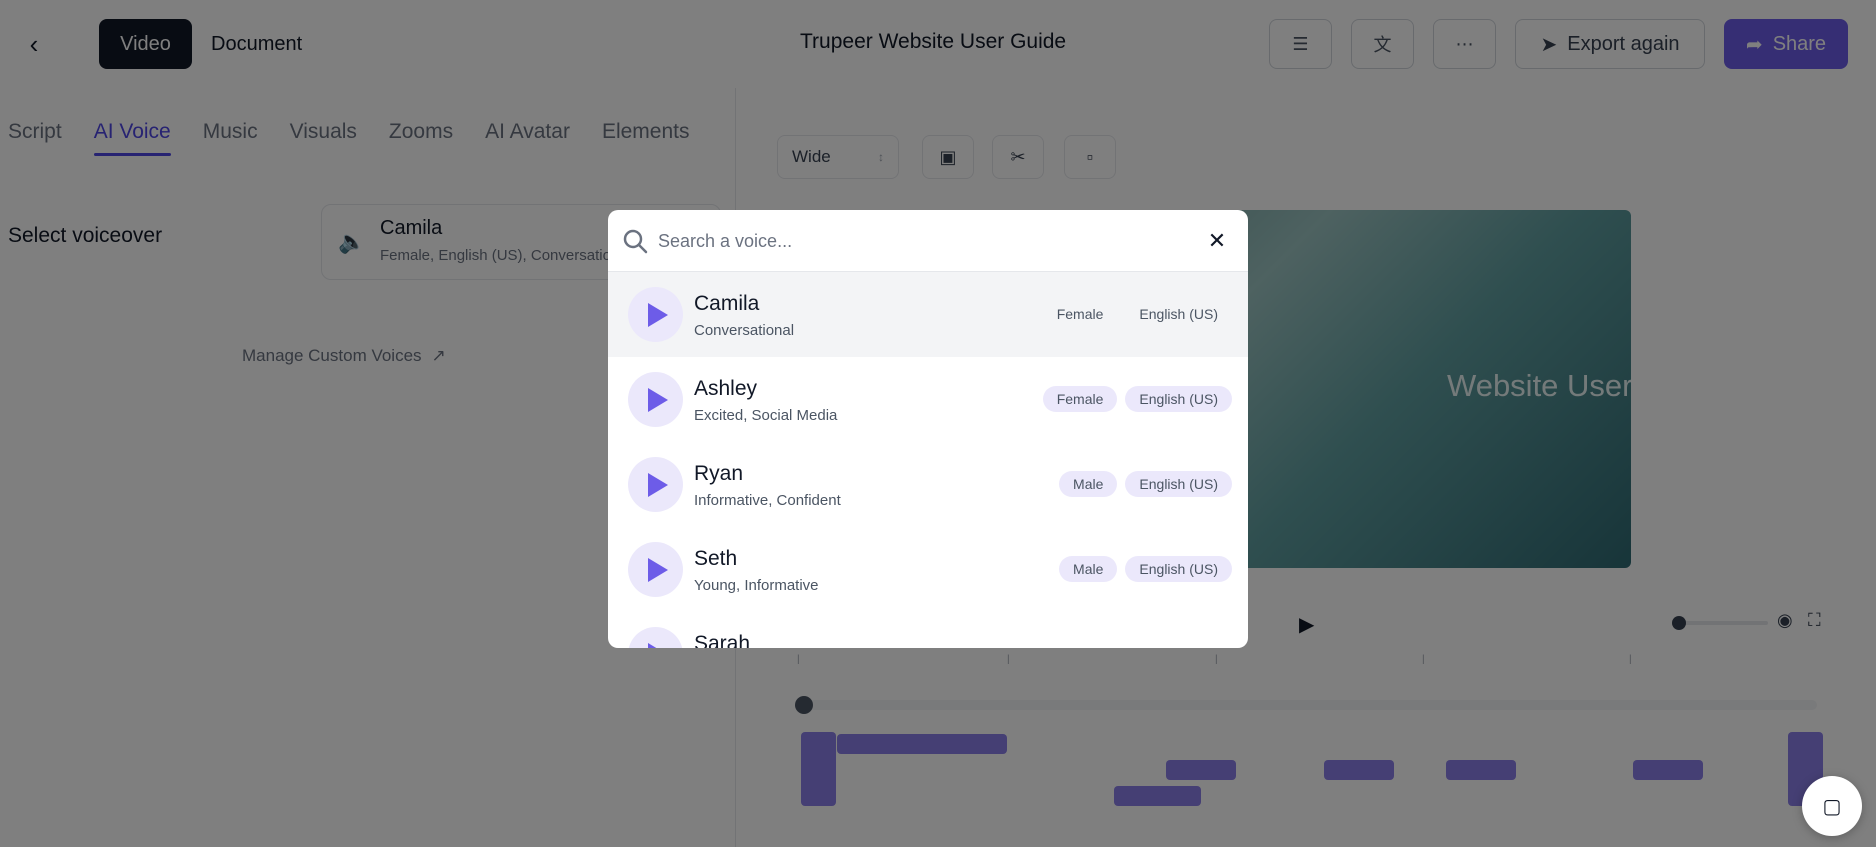 This screenshot has width=1876, height=847. What do you see at coordinates (766, 415) in the screenshot?
I see `voice-description: Excited, Social Media` at bounding box center [766, 415].